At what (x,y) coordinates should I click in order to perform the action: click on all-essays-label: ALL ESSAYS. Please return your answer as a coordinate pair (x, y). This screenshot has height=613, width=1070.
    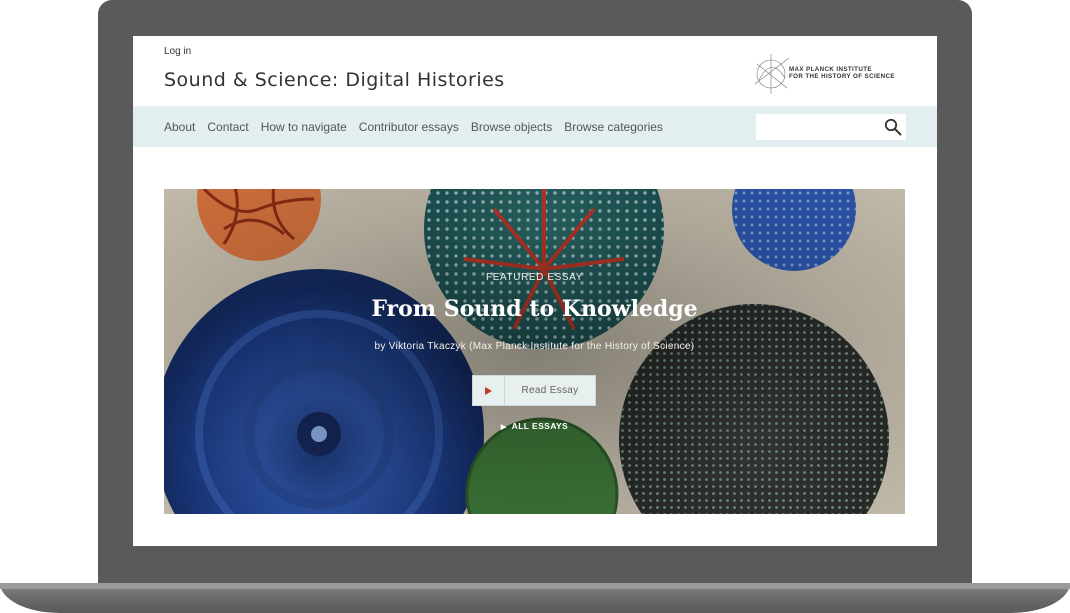
    Looking at the image, I should click on (540, 426).